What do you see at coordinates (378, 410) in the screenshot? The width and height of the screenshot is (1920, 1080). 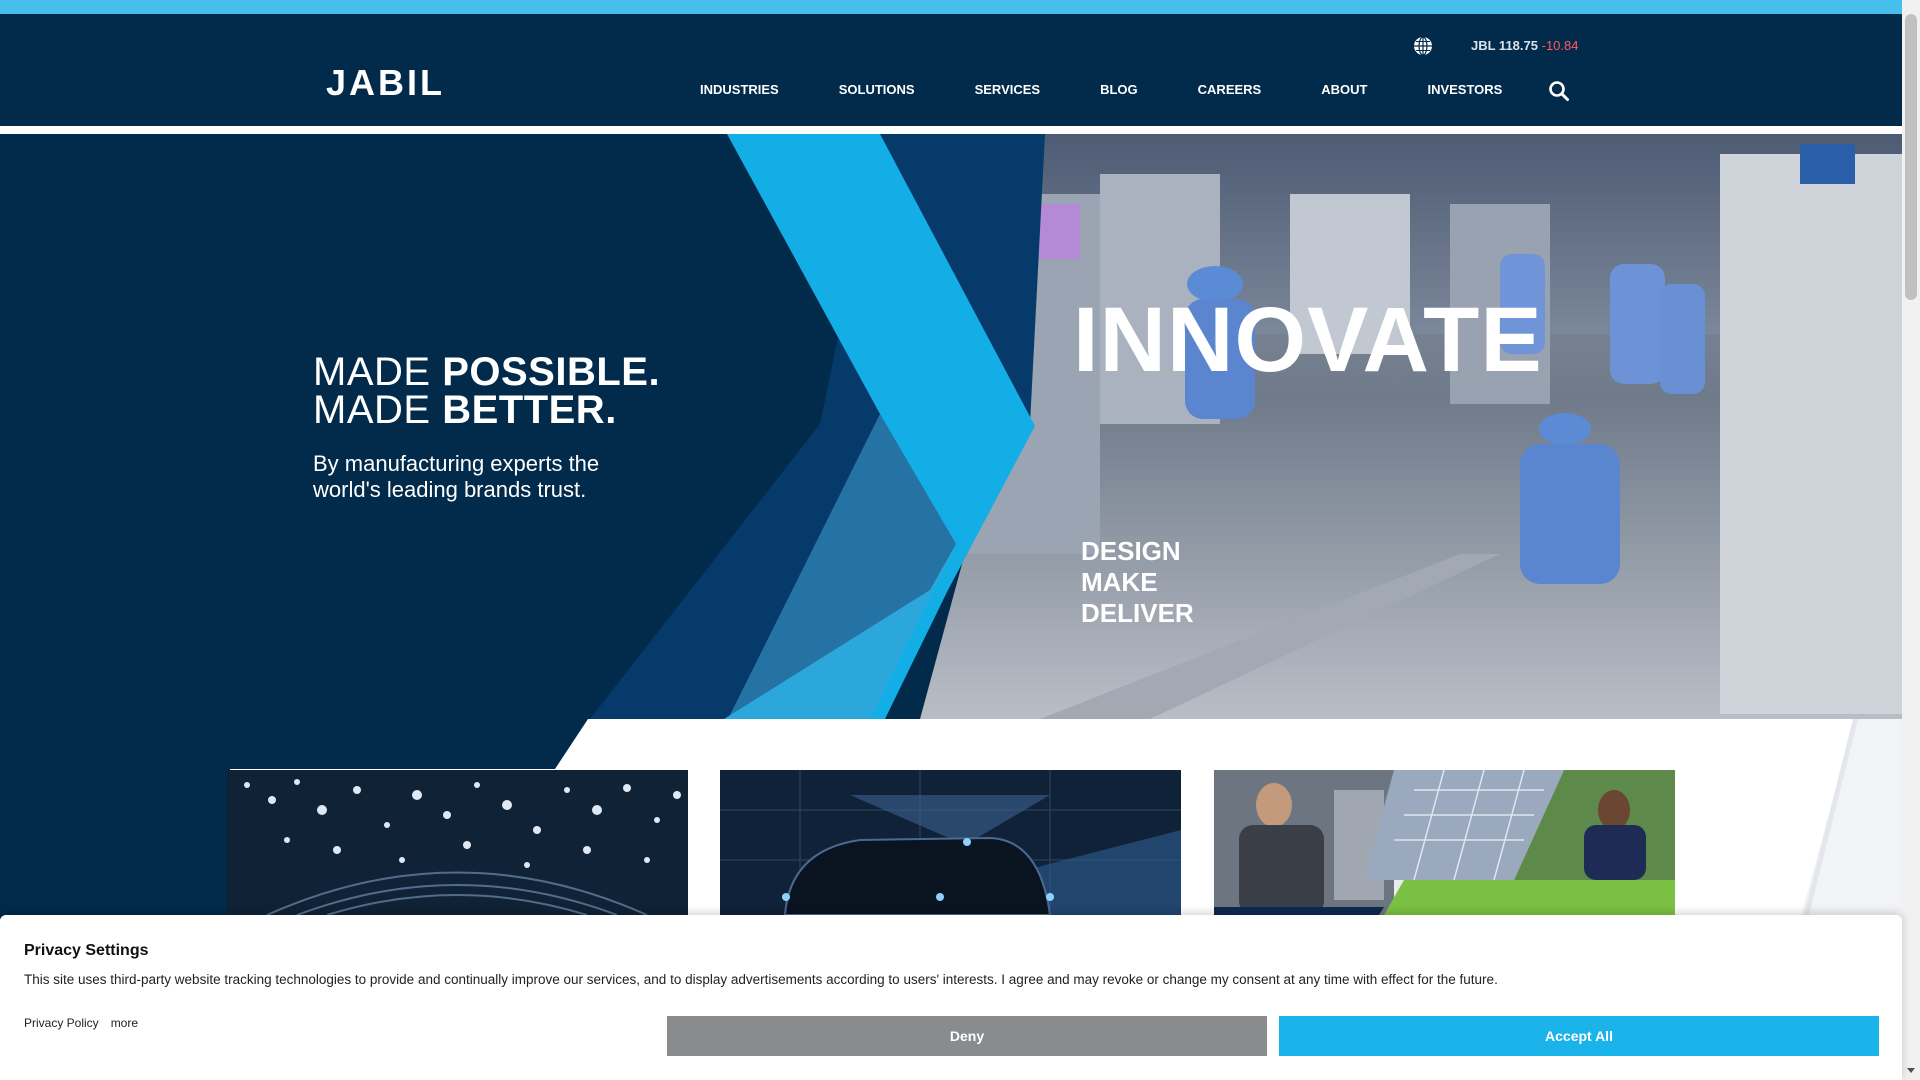 I see `tagline-line-2-thin: MADE` at bounding box center [378, 410].